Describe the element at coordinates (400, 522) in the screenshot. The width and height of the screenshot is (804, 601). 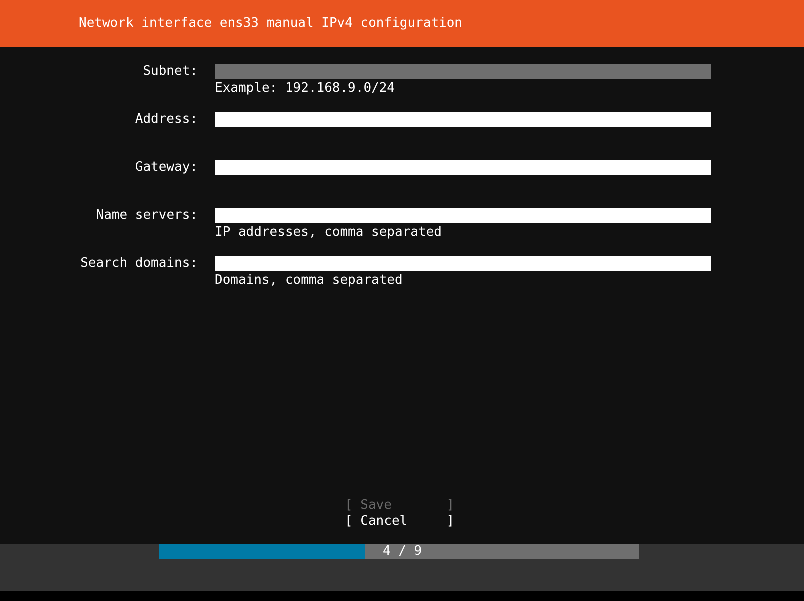
I see `text-button: [ Cancel ]` at that location.